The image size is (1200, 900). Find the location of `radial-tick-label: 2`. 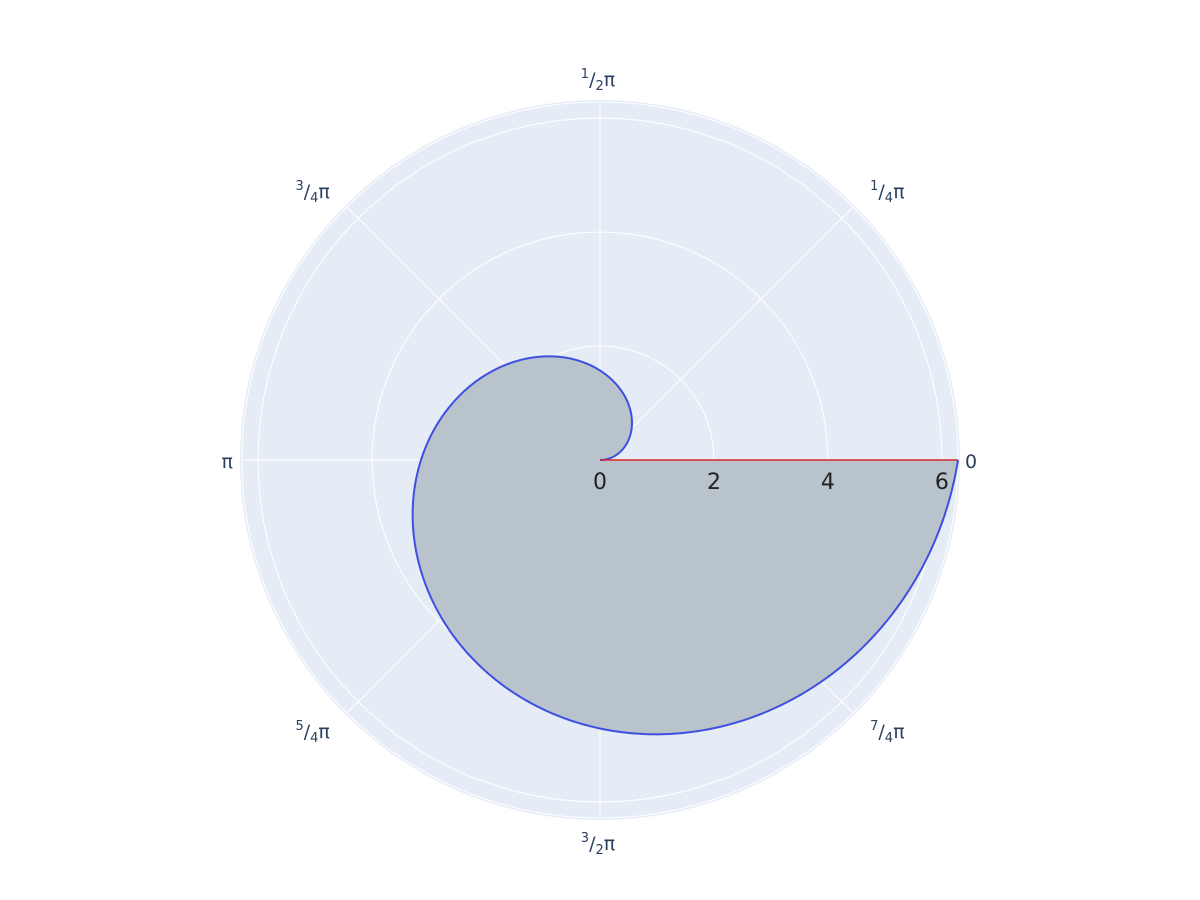

radial-tick-label: 2 is located at coordinates (714, 482).